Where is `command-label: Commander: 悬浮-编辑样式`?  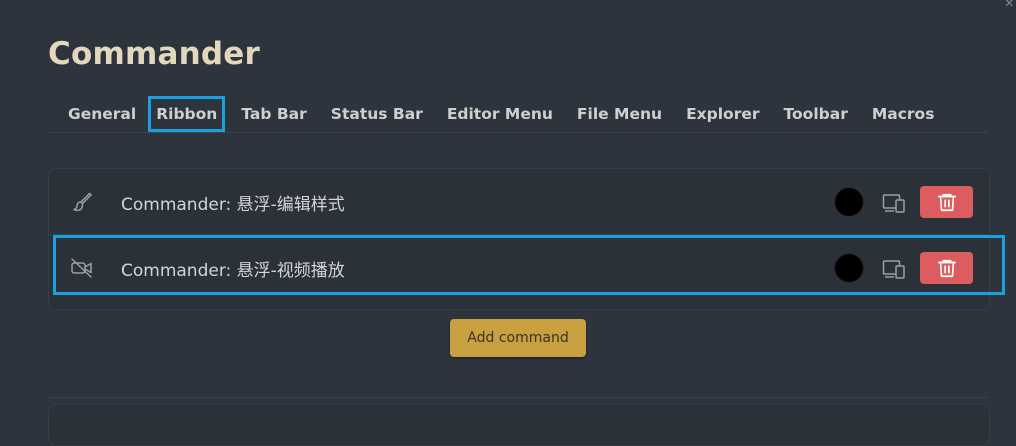 command-label: Commander: 悬浮-编辑样式 is located at coordinates (233, 205).